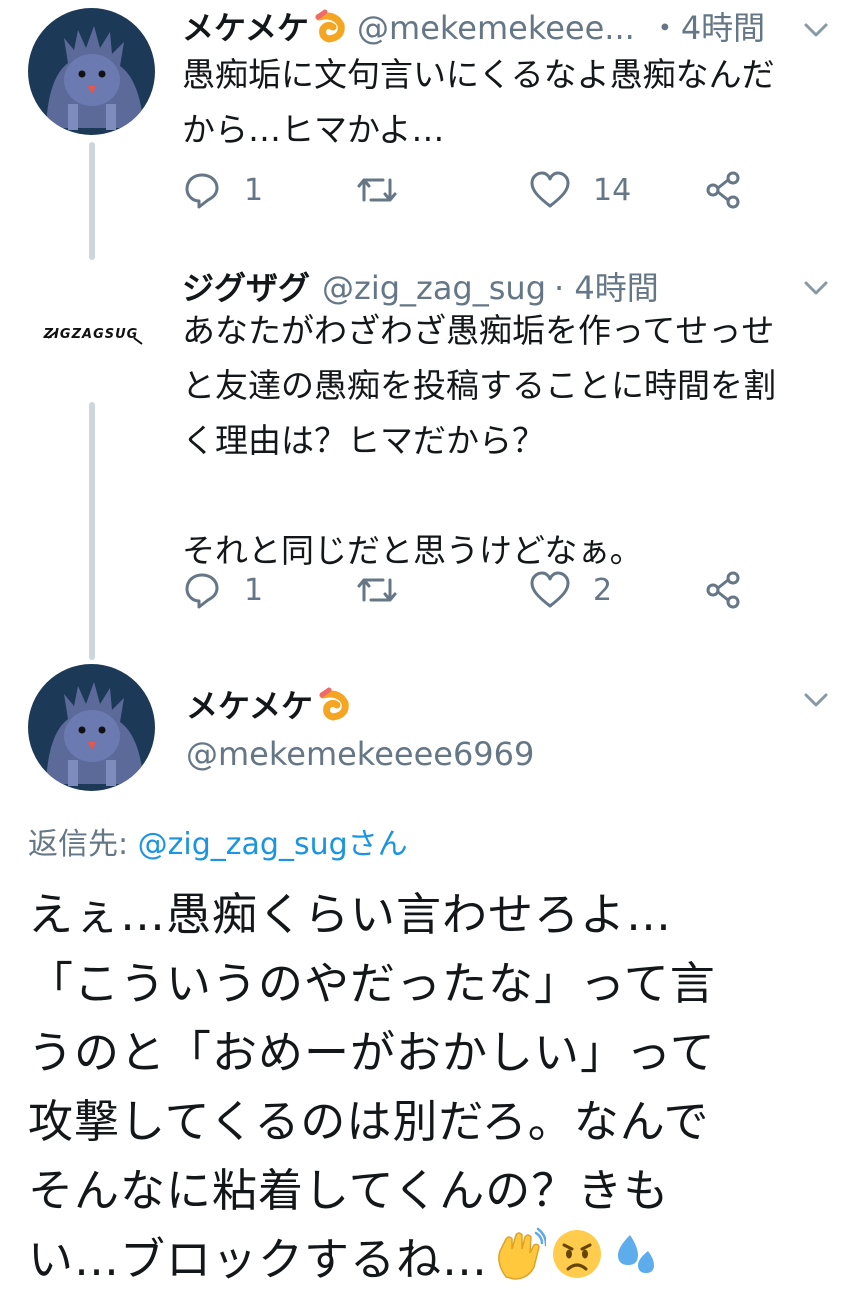 The image size is (854, 1300). What do you see at coordinates (434, 288) in the screenshot?
I see `user-handle: @zig_zag_sug` at bounding box center [434, 288].